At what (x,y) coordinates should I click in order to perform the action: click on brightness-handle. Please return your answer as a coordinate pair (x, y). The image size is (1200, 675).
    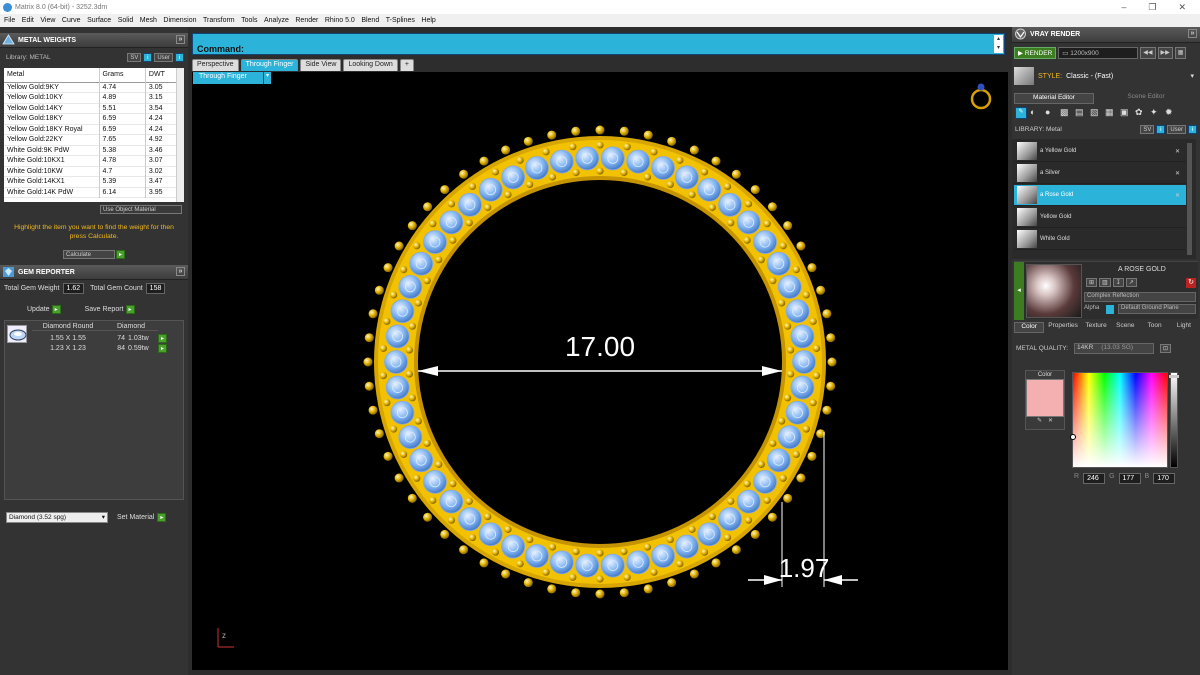
    Looking at the image, I should click on (1174, 376).